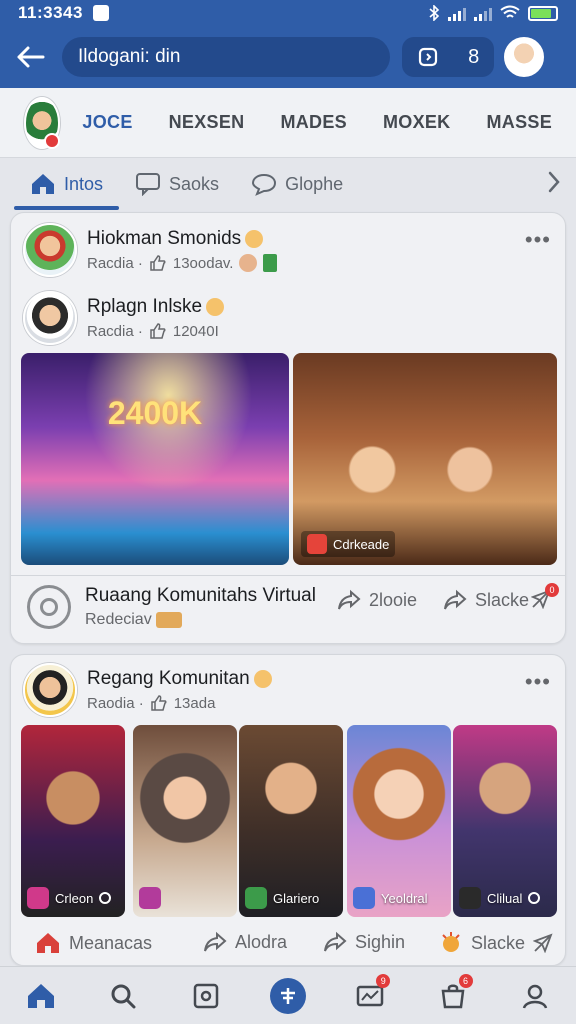 This screenshot has width=576, height=1024. I want to click on story-tab-masse: MΑSSE, so click(519, 122).